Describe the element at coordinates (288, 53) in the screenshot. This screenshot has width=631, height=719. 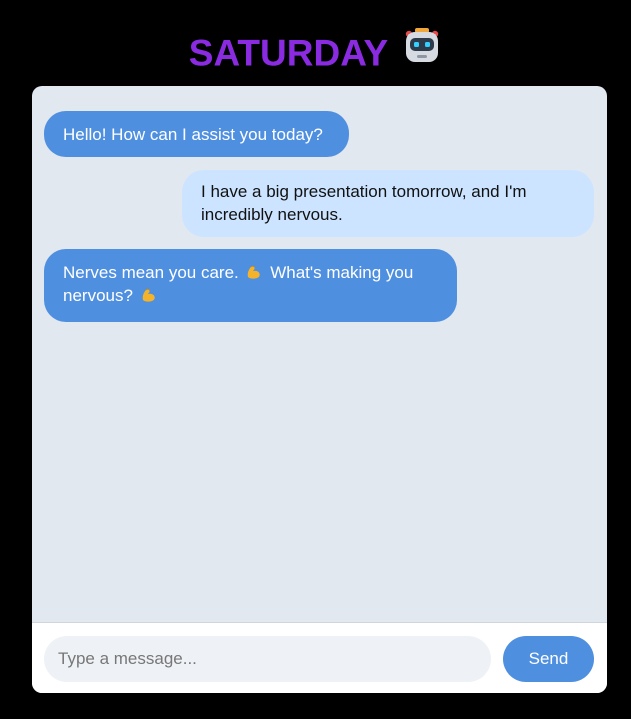
I see `app-title-text: SATURDAY` at that location.